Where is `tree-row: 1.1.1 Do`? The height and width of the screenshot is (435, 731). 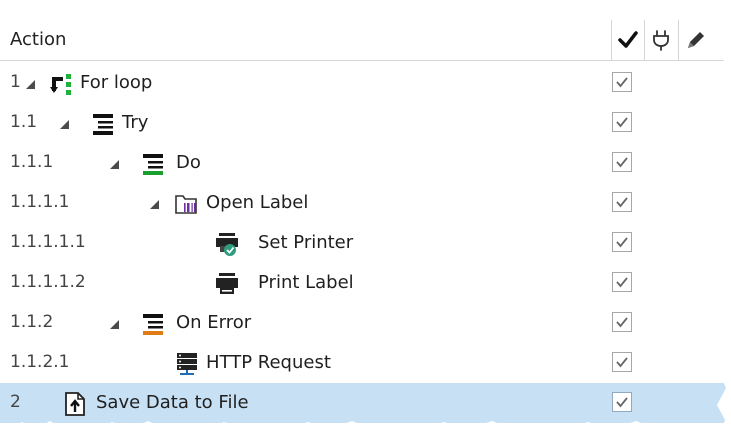 tree-row: 1.1.1 Do is located at coordinates (365, 163).